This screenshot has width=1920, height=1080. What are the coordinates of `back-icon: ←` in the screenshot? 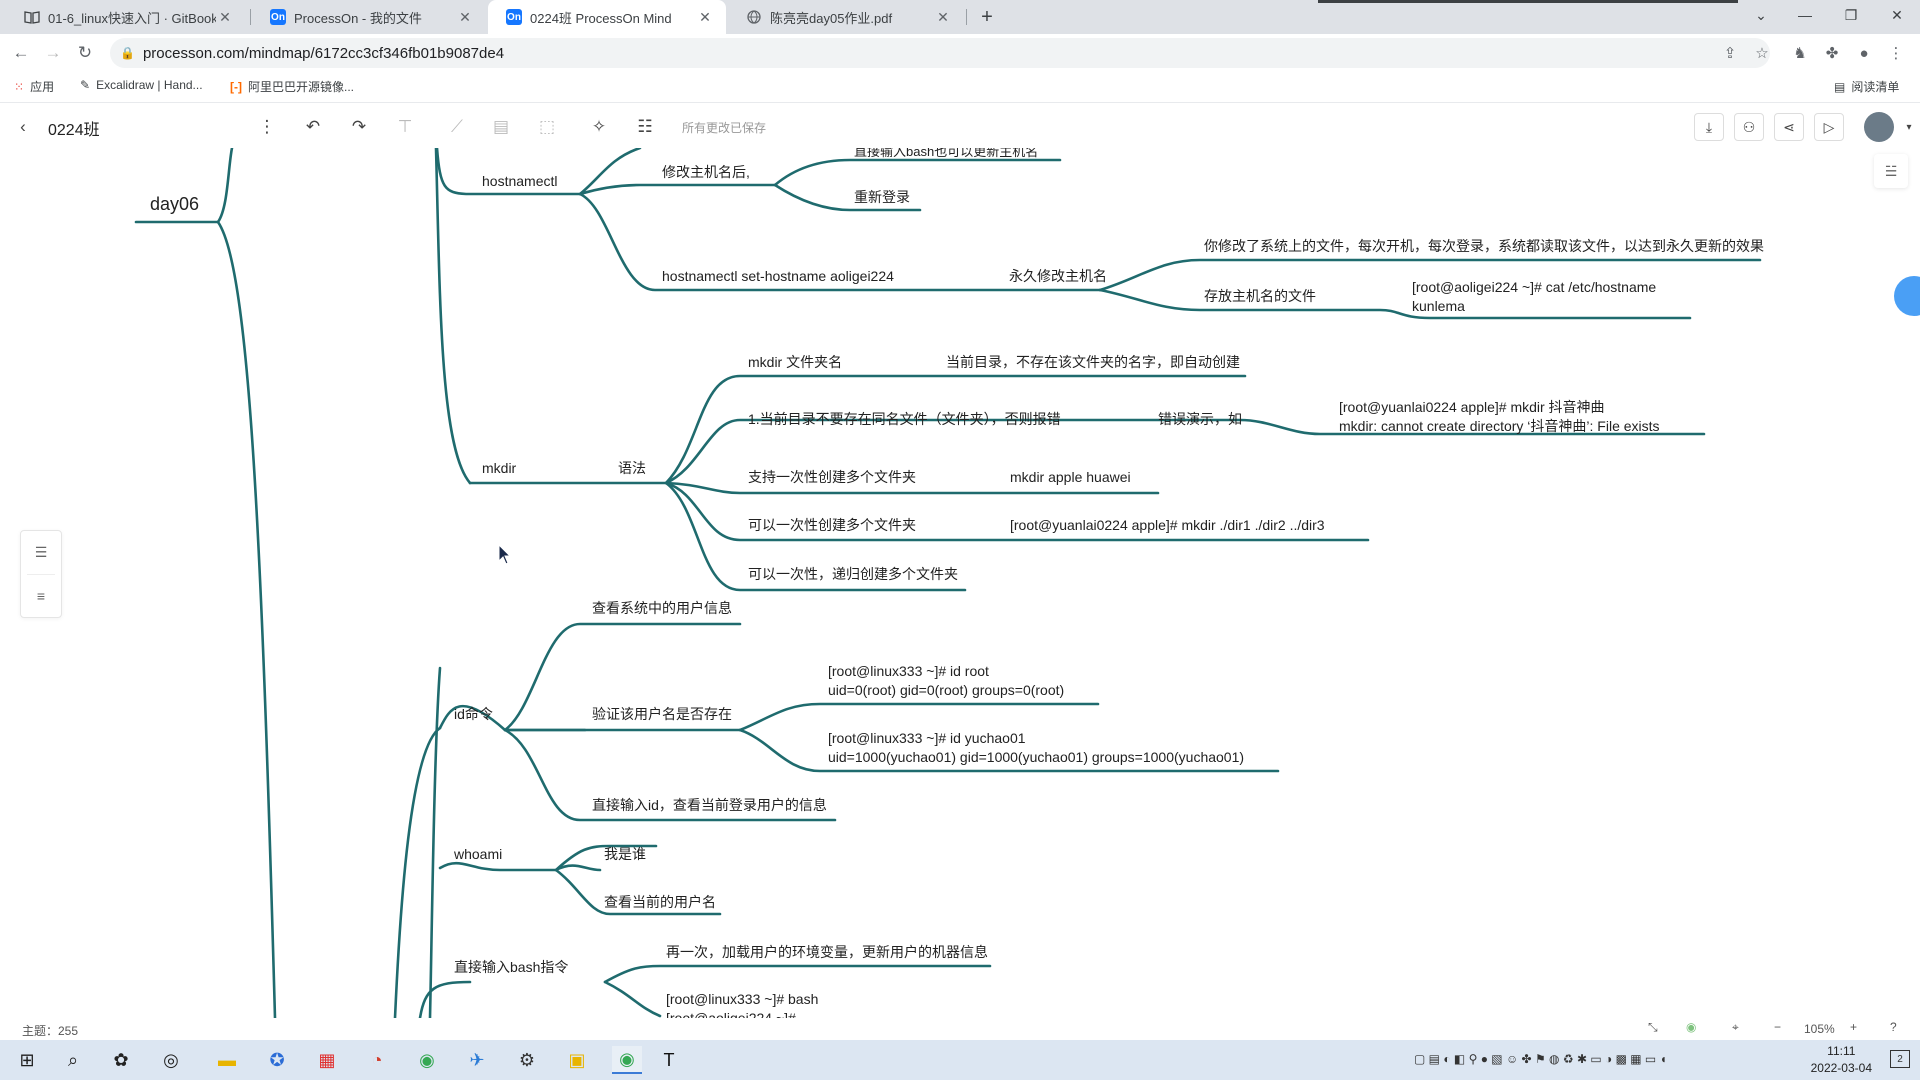 It's located at (21, 53).